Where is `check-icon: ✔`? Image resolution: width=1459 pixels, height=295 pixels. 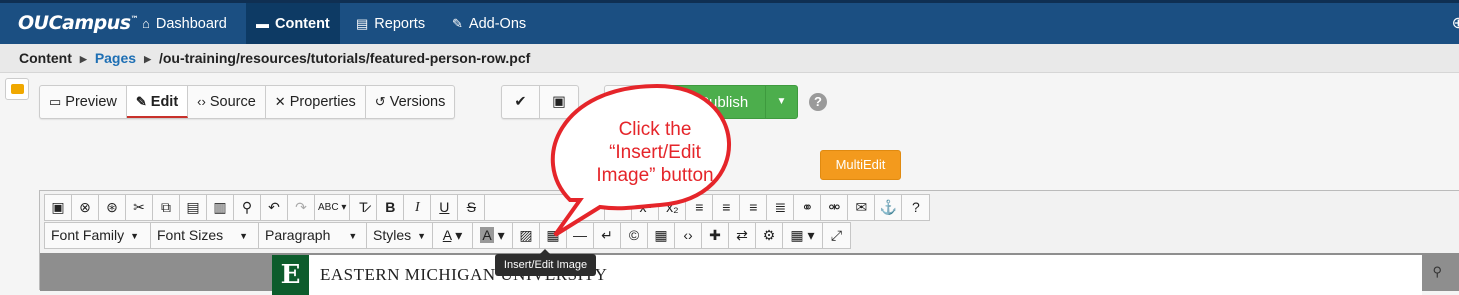 check-icon: ✔ is located at coordinates (520, 102).